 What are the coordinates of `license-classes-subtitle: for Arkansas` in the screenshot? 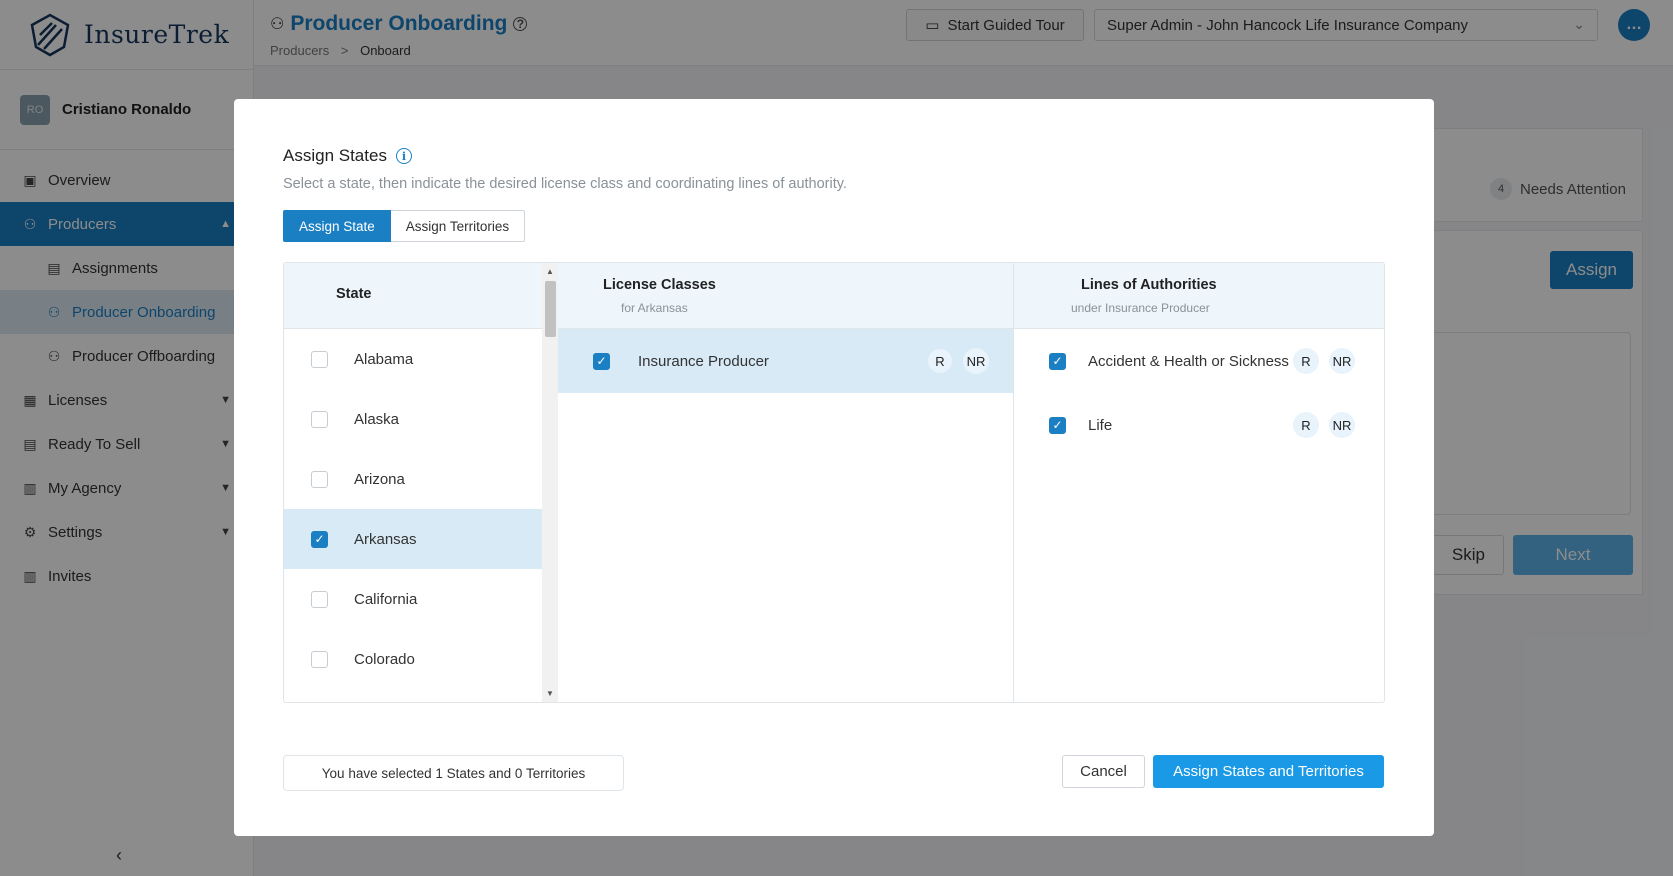 It's located at (654, 308).